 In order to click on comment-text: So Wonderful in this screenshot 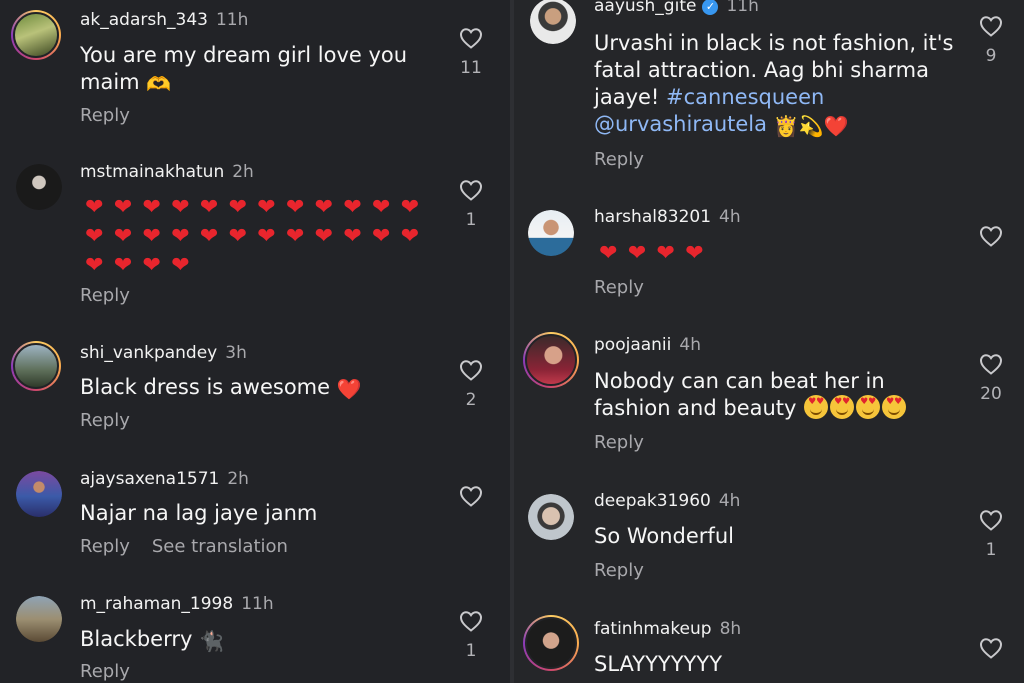, I will do `click(664, 536)`.